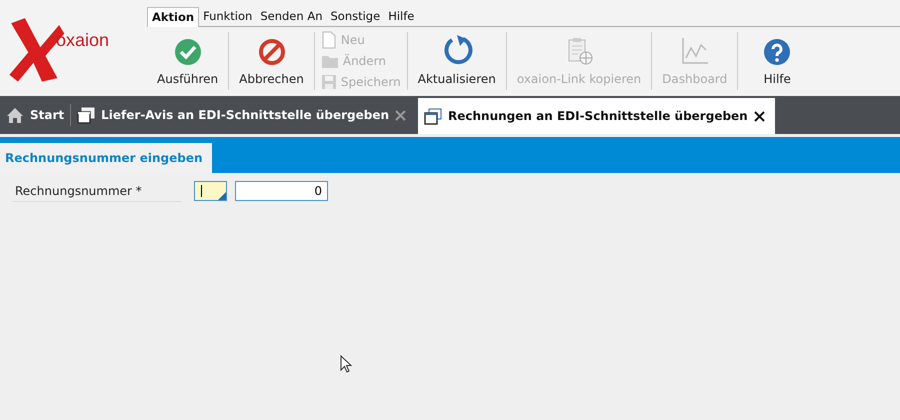  What do you see at coordinates (328, 40) in the screenshot?
I see `document-icon` at bounding box center [328, 40].